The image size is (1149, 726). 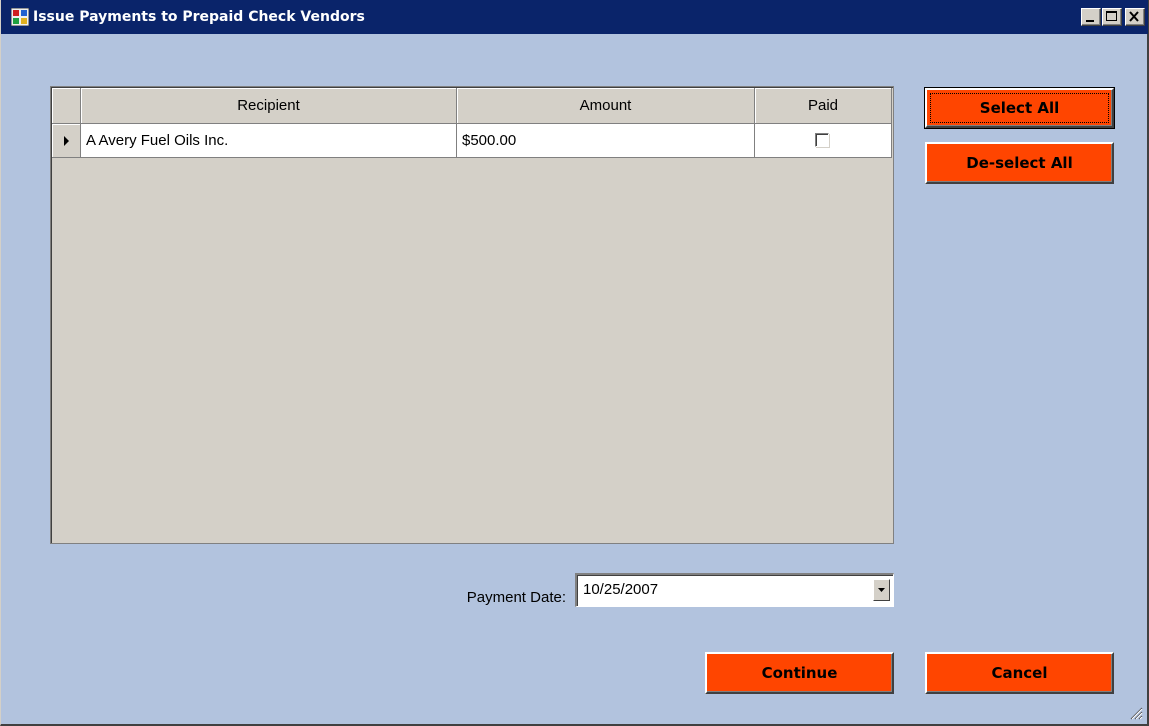 I want to click on payment-date-label: Payment Date:, so click(x=516, y=597).